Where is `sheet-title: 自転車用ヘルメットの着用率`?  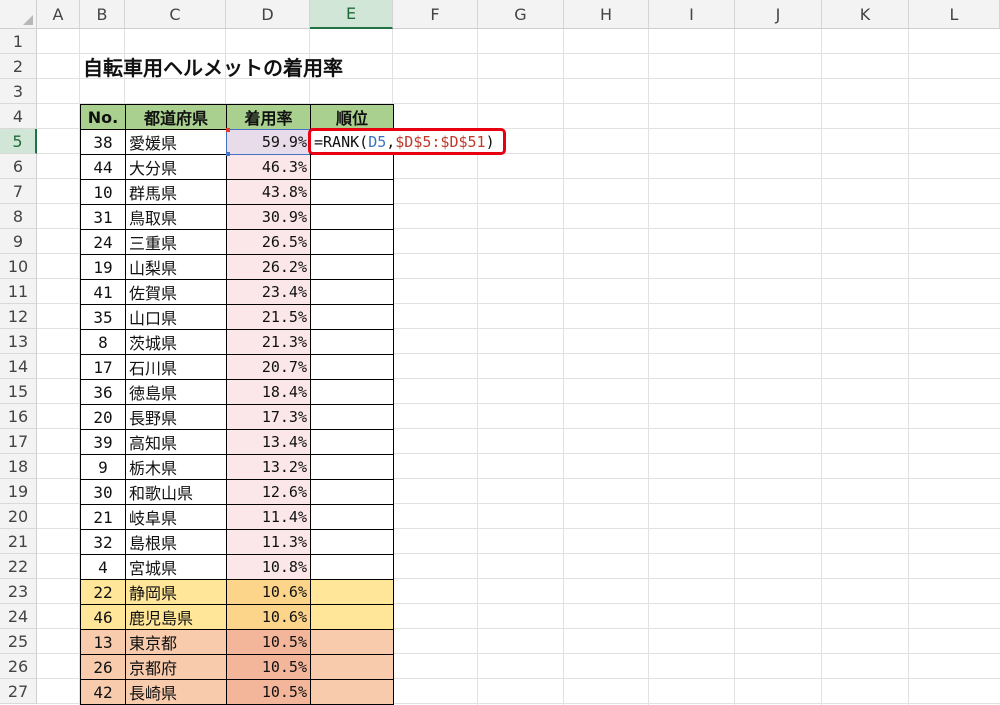 sheet-title: 自転車用ヘルメットの着用率 is located at coordinates (213, 67).